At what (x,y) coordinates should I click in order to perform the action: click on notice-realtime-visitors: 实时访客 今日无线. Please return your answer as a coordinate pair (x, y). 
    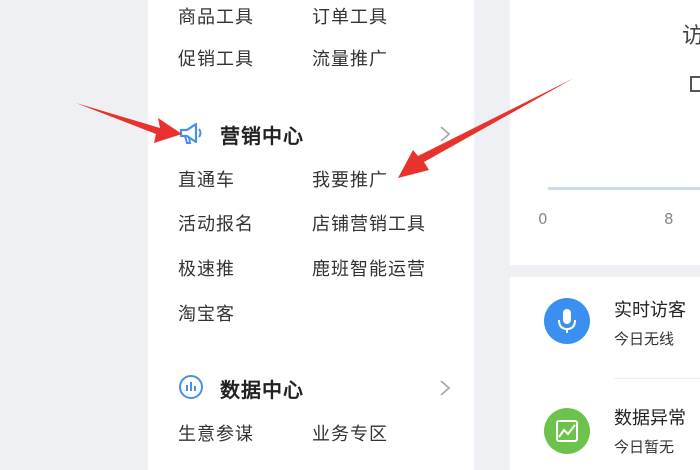
    Looking at the image, I should click on (605, 335).